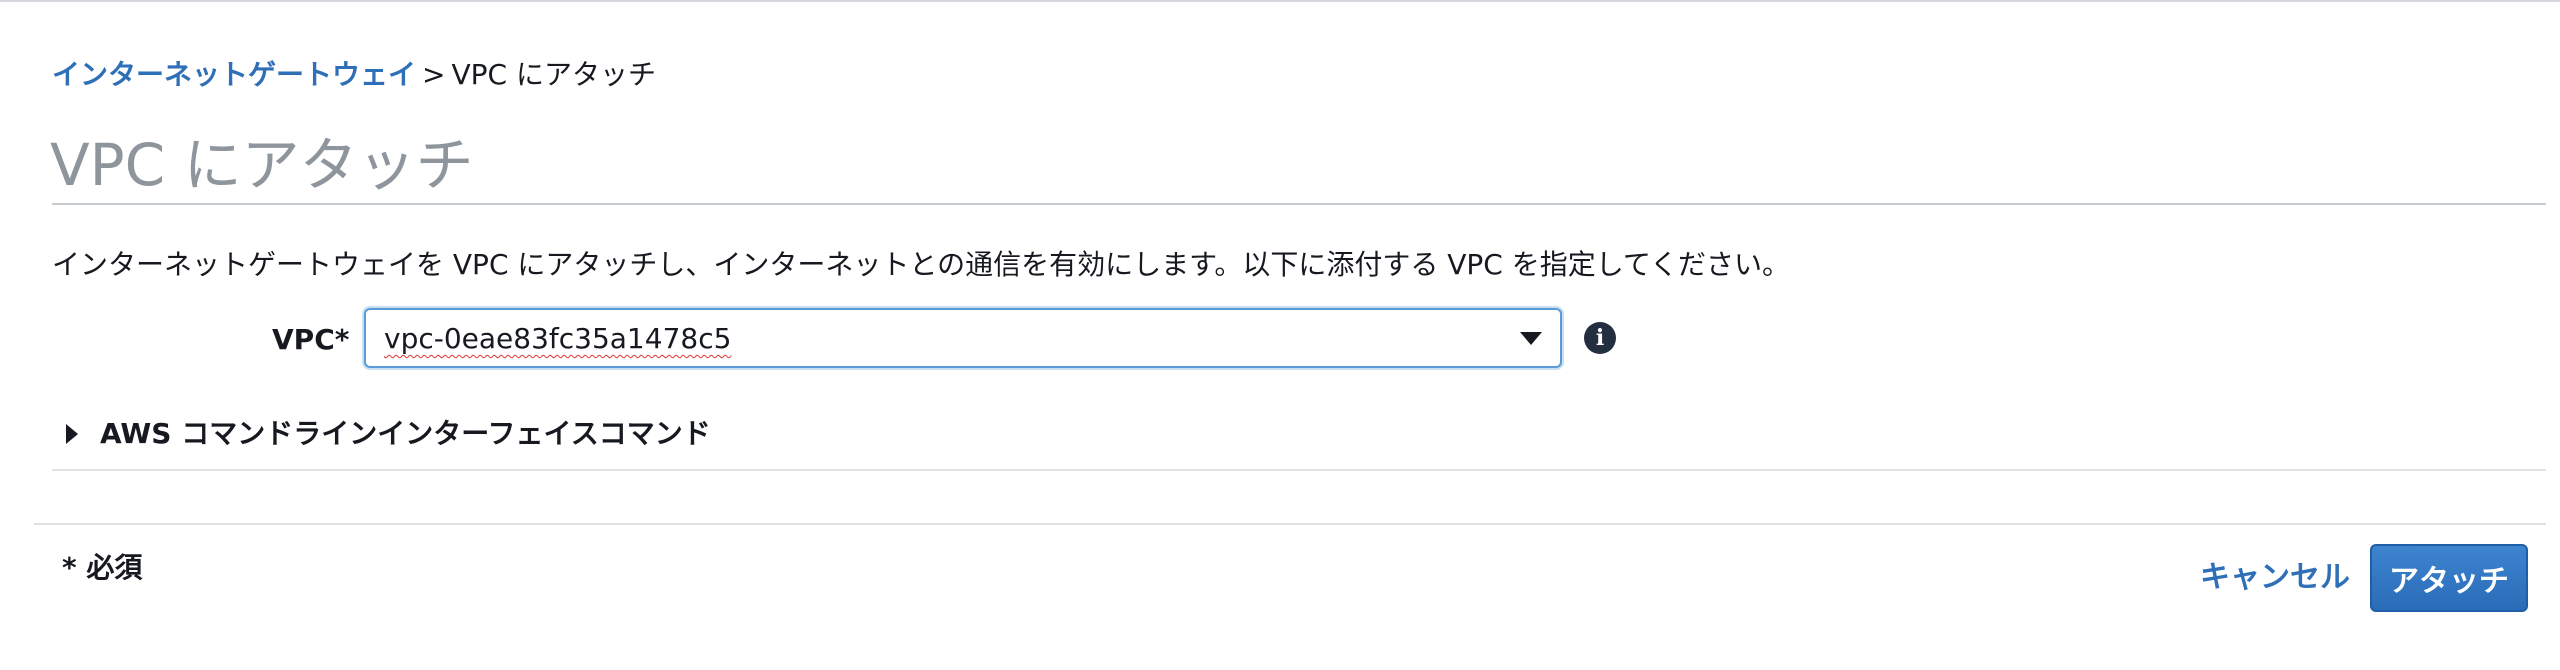 The width and height of the screenshot is (2560, 670). I want to click on required-note: * 必須, so click(102, 567).